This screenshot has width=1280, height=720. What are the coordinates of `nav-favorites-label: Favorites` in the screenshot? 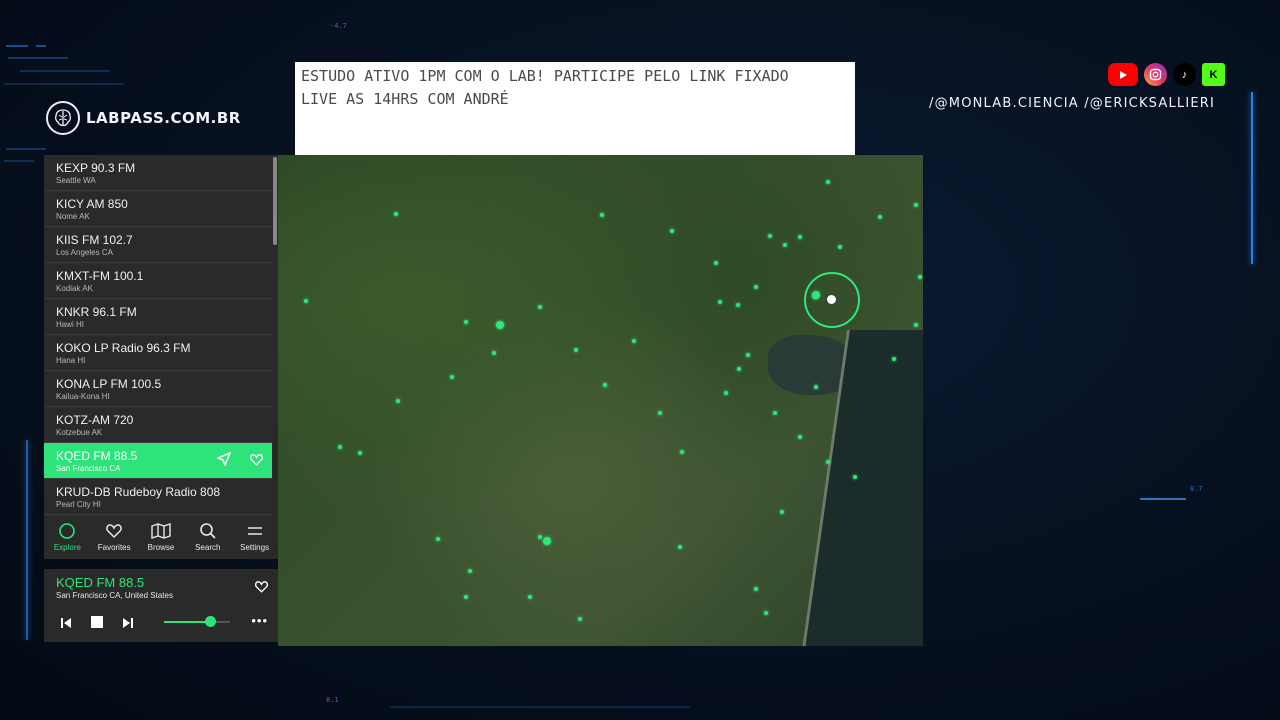 It's located at (114, 547).